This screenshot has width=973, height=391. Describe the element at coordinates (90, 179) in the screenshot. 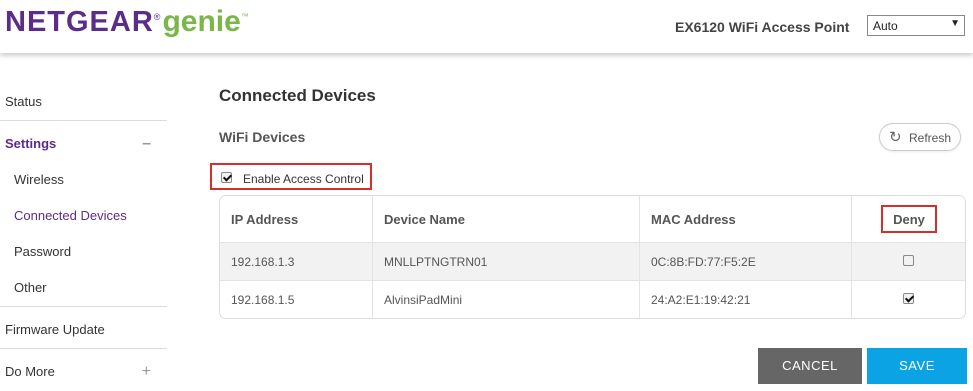

I see `sidebar-item-wireless: Wireless` at that location.